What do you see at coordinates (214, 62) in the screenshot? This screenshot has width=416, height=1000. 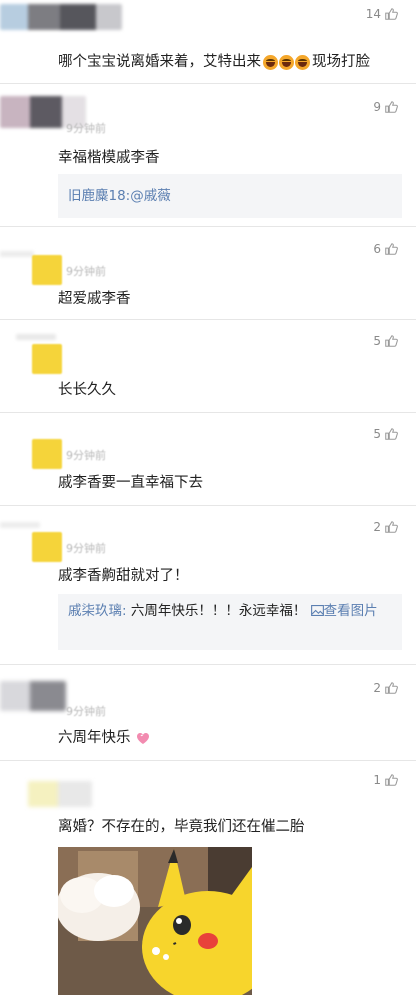 I see `comment-text: 哪个宝宝说离婚来着，艾特出来 现场打脸` at bounding box center [214, 62].